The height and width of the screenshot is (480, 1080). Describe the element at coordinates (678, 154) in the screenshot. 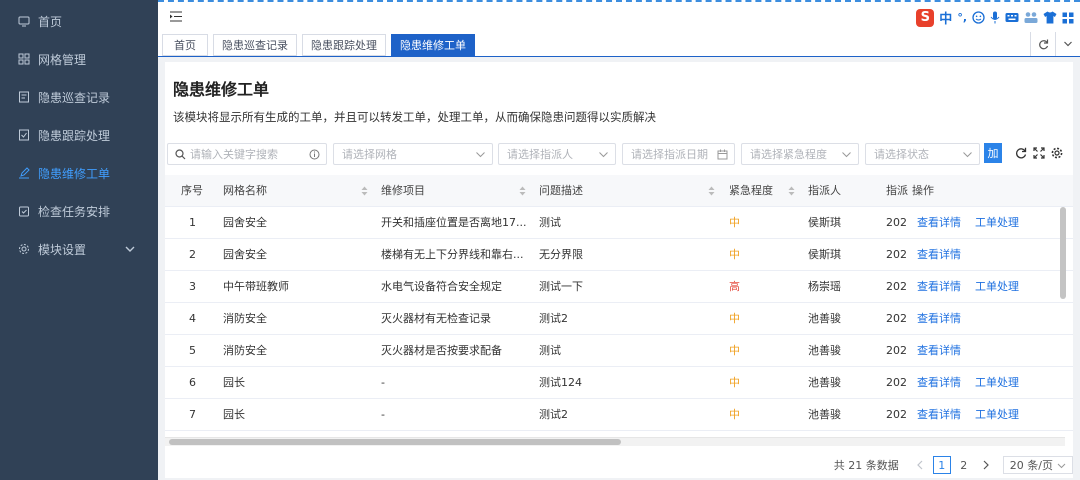

I see `date-picker: 请选择指派日期` at that location.